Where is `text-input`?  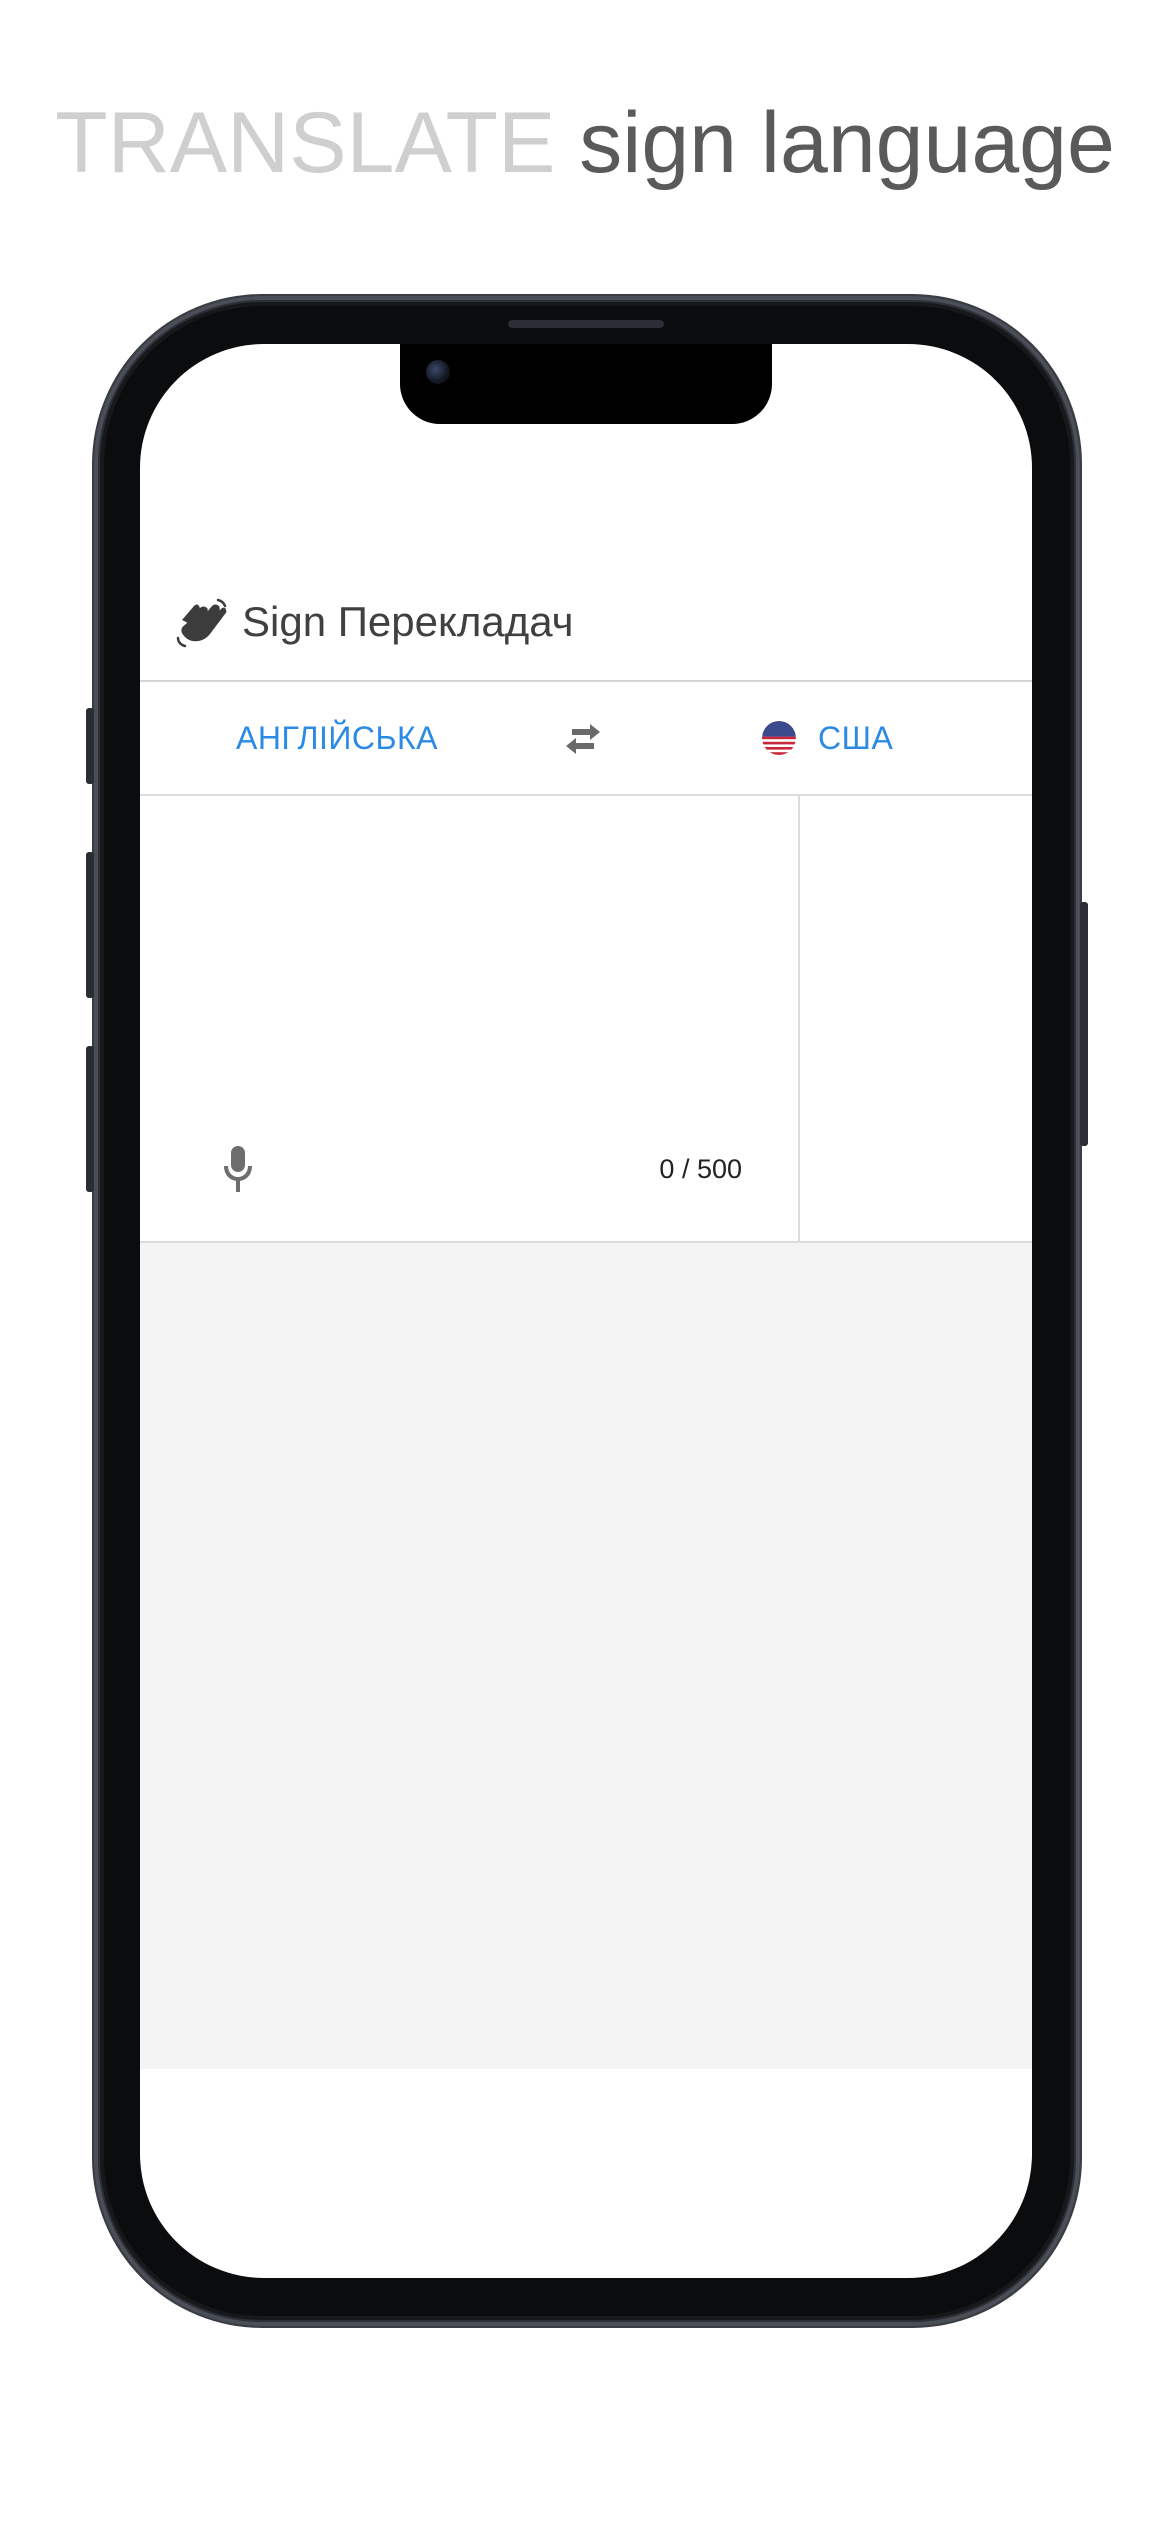
text-input is located at coordinates (472, 968).